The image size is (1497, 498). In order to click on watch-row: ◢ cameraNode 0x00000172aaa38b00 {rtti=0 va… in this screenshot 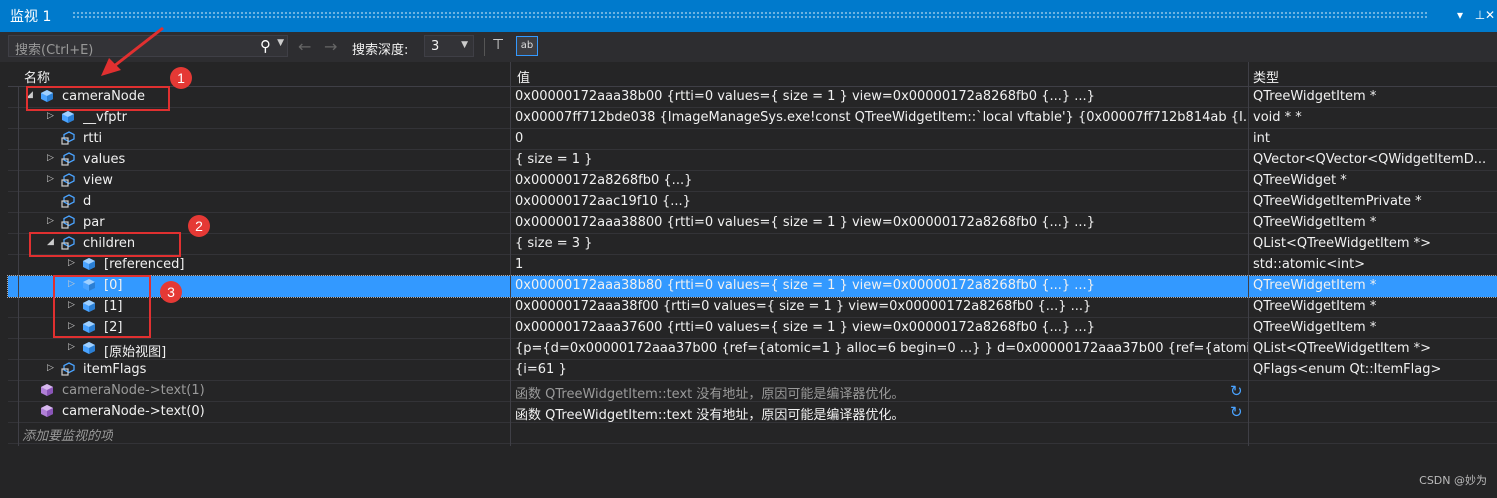, I will do `click(752, 97)`.